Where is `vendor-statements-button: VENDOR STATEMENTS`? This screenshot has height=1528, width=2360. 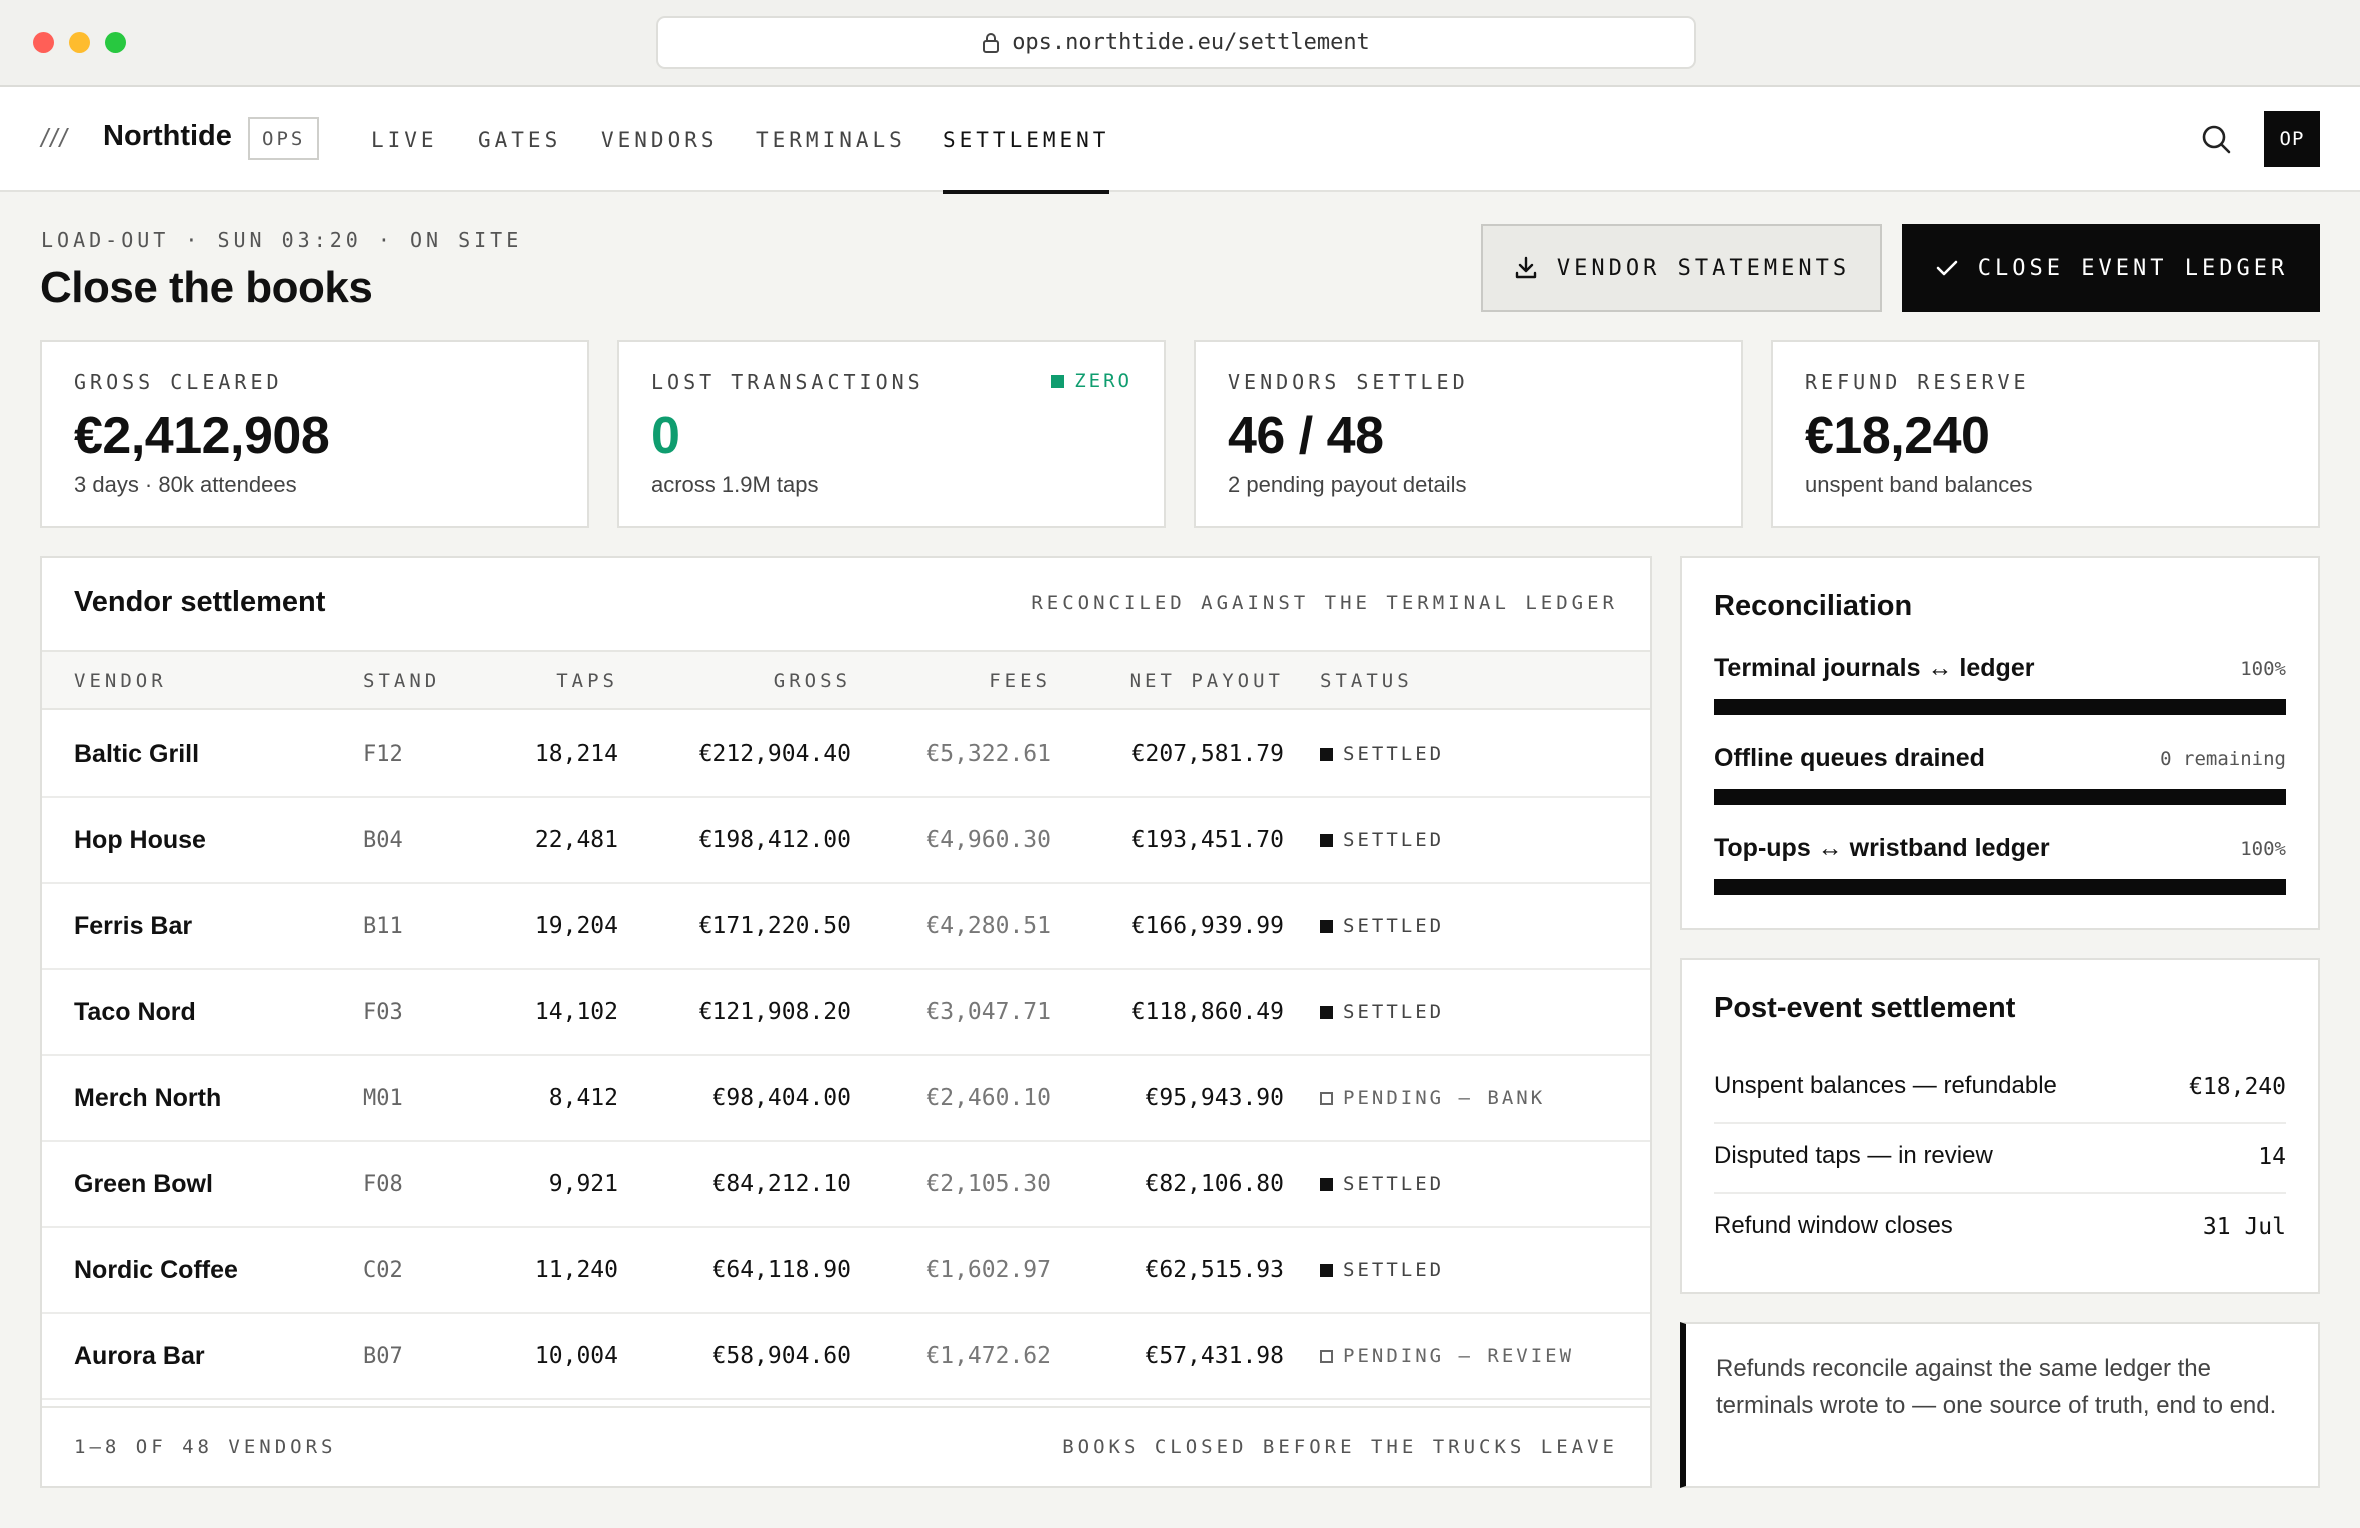
vendor-statements-button: VENDOR STATEMENTS is located at coordinates (1681, 268).